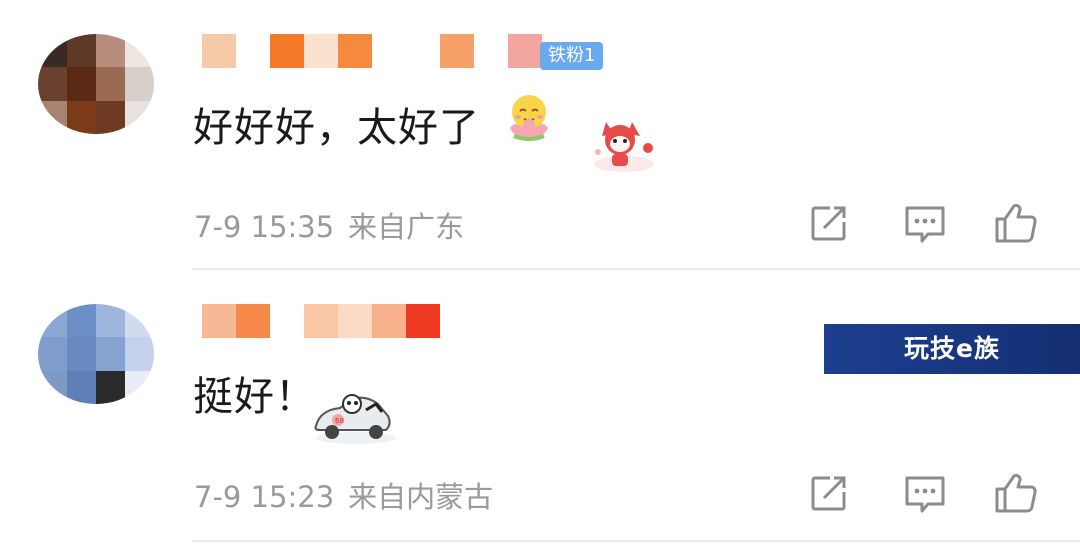  Describe the element at coordinates (406, 227) in the screenshot. I see `comment-location: 来自广东` at that location.